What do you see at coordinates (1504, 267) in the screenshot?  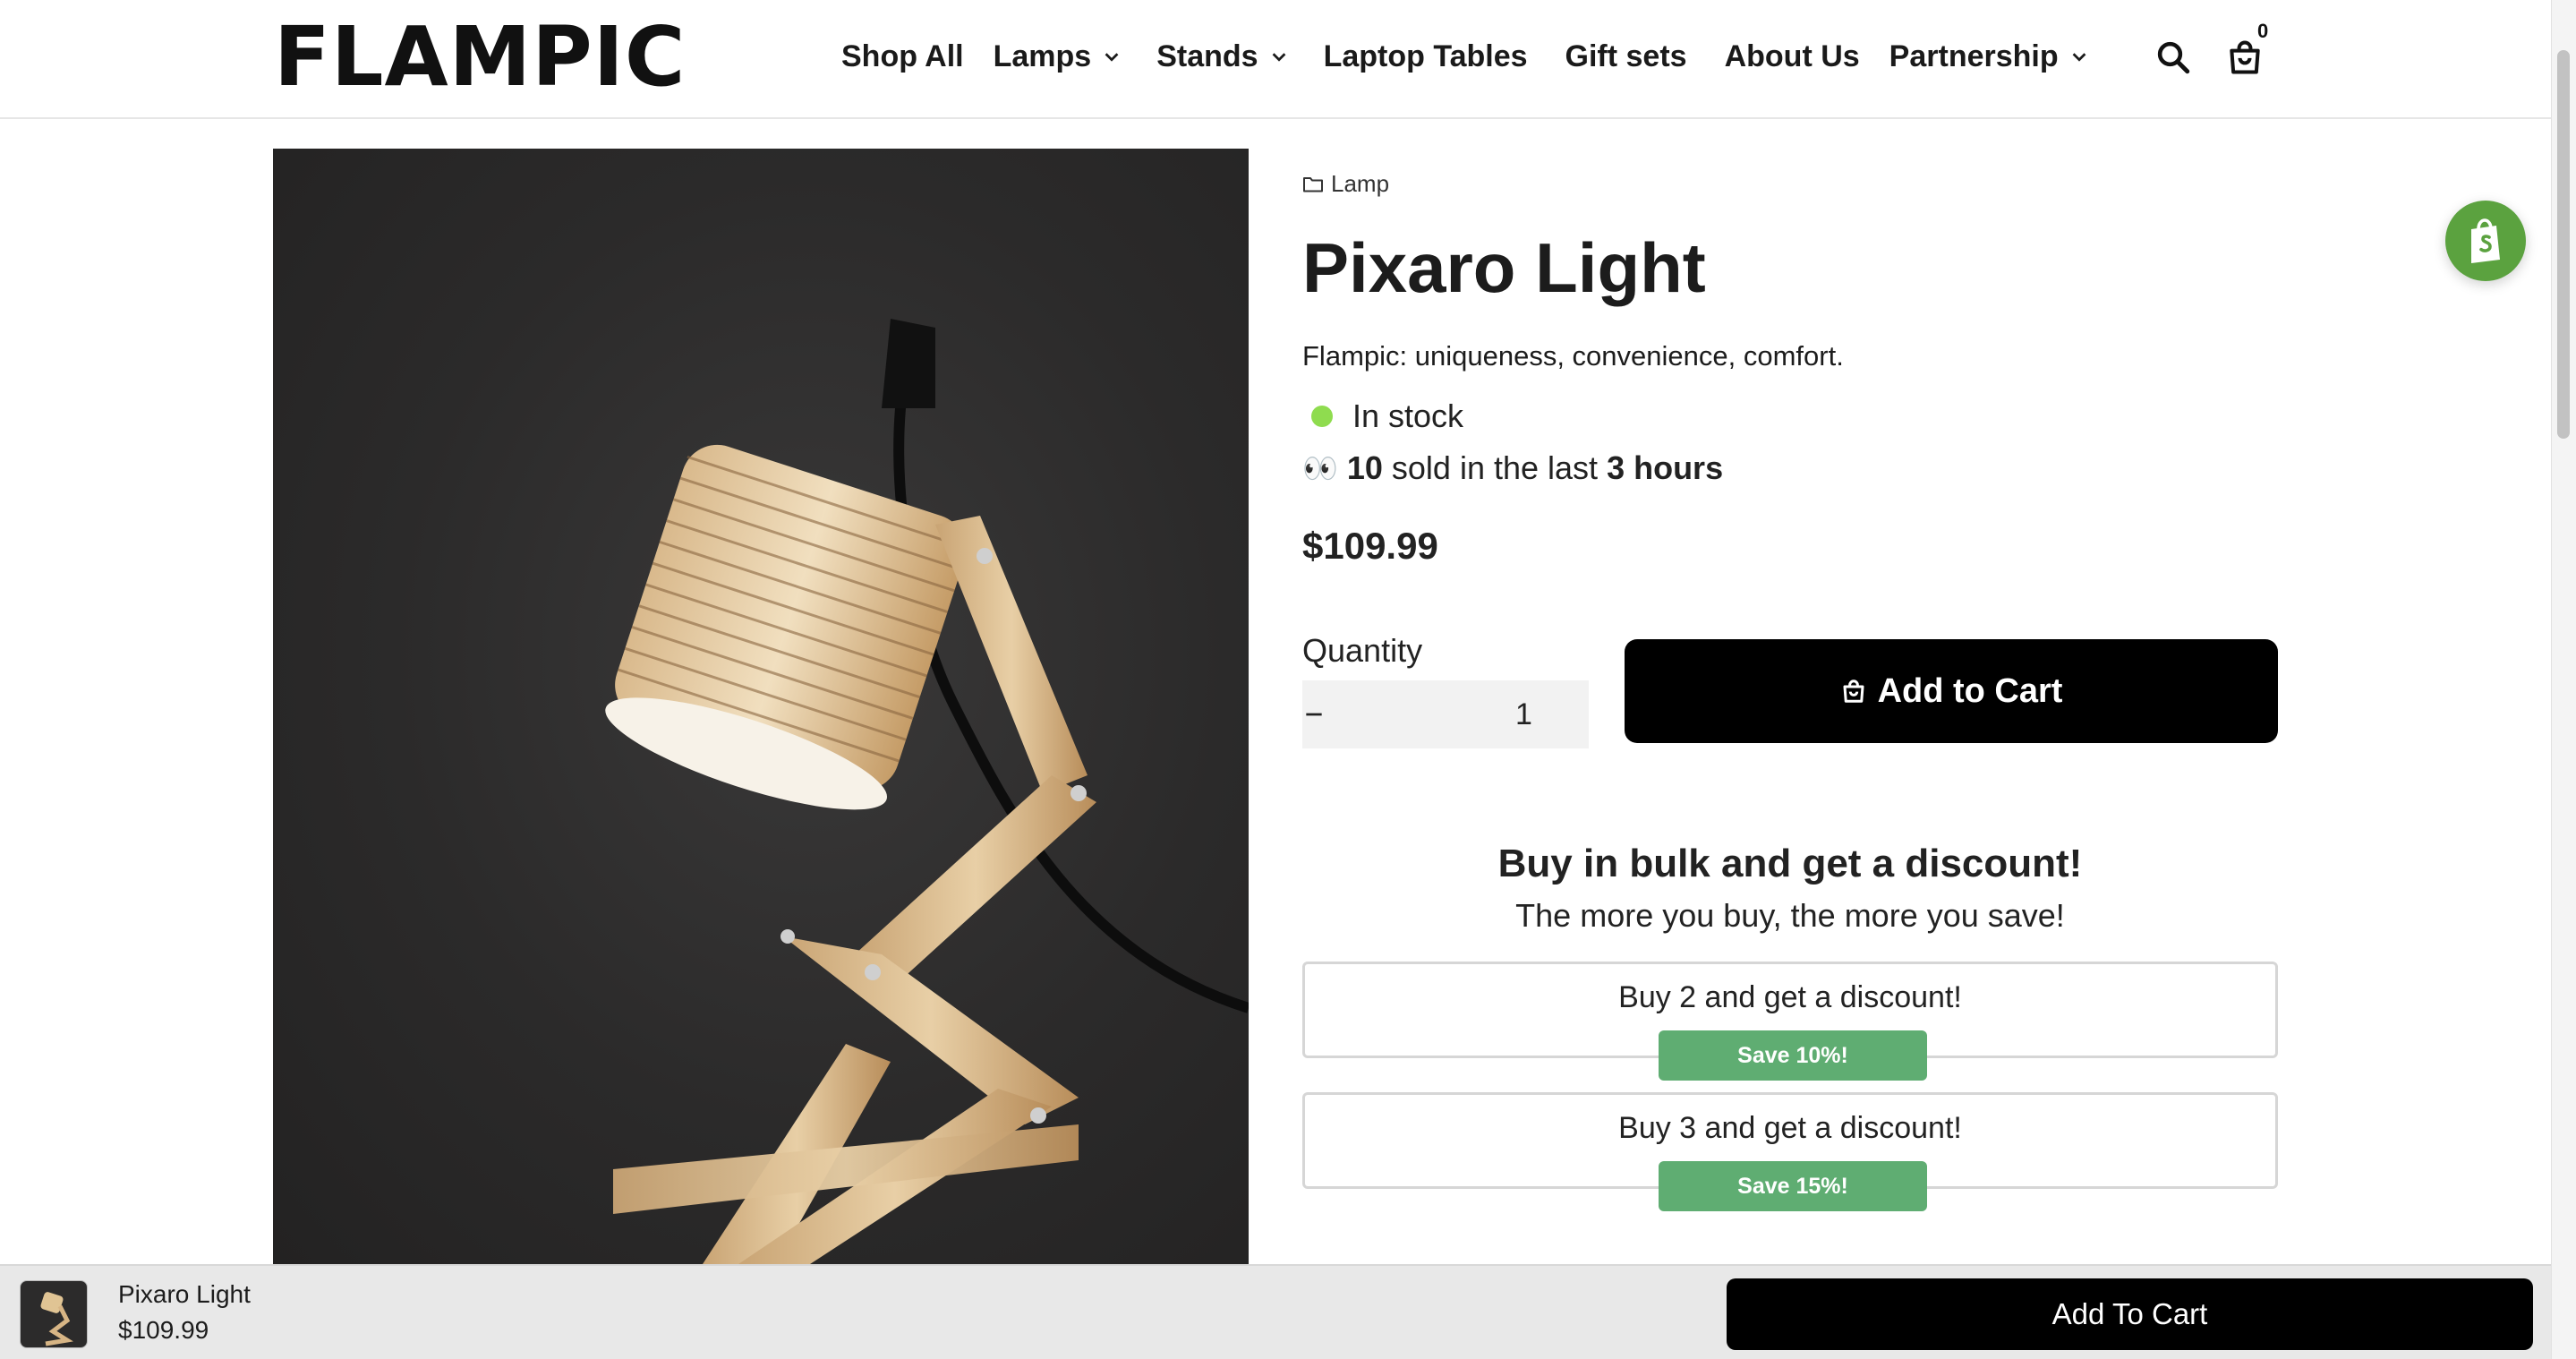 I see `product-title: Pixaro Light` at bounding box center [1504, 267].